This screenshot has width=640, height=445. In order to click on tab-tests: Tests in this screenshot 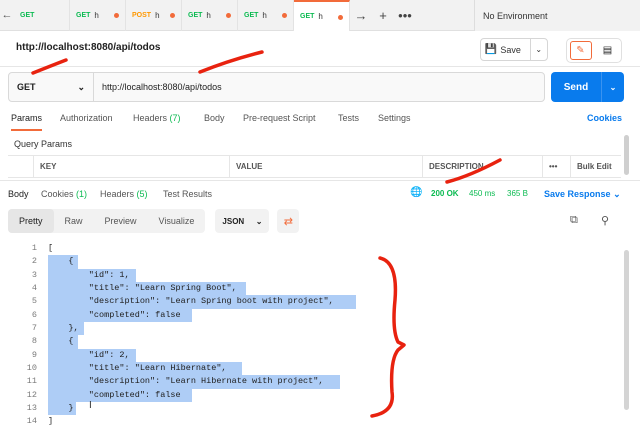, I will do `click(348, 118)`.